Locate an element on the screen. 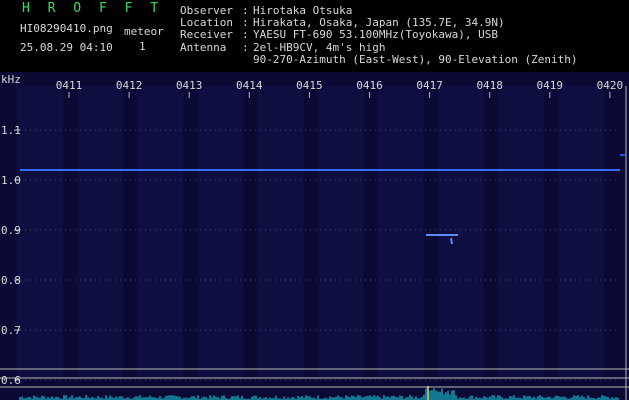 Image resolution: width=629 pixels, height=400 pixels. x-tick-label: 0412 is located at coordinates (129, 85).